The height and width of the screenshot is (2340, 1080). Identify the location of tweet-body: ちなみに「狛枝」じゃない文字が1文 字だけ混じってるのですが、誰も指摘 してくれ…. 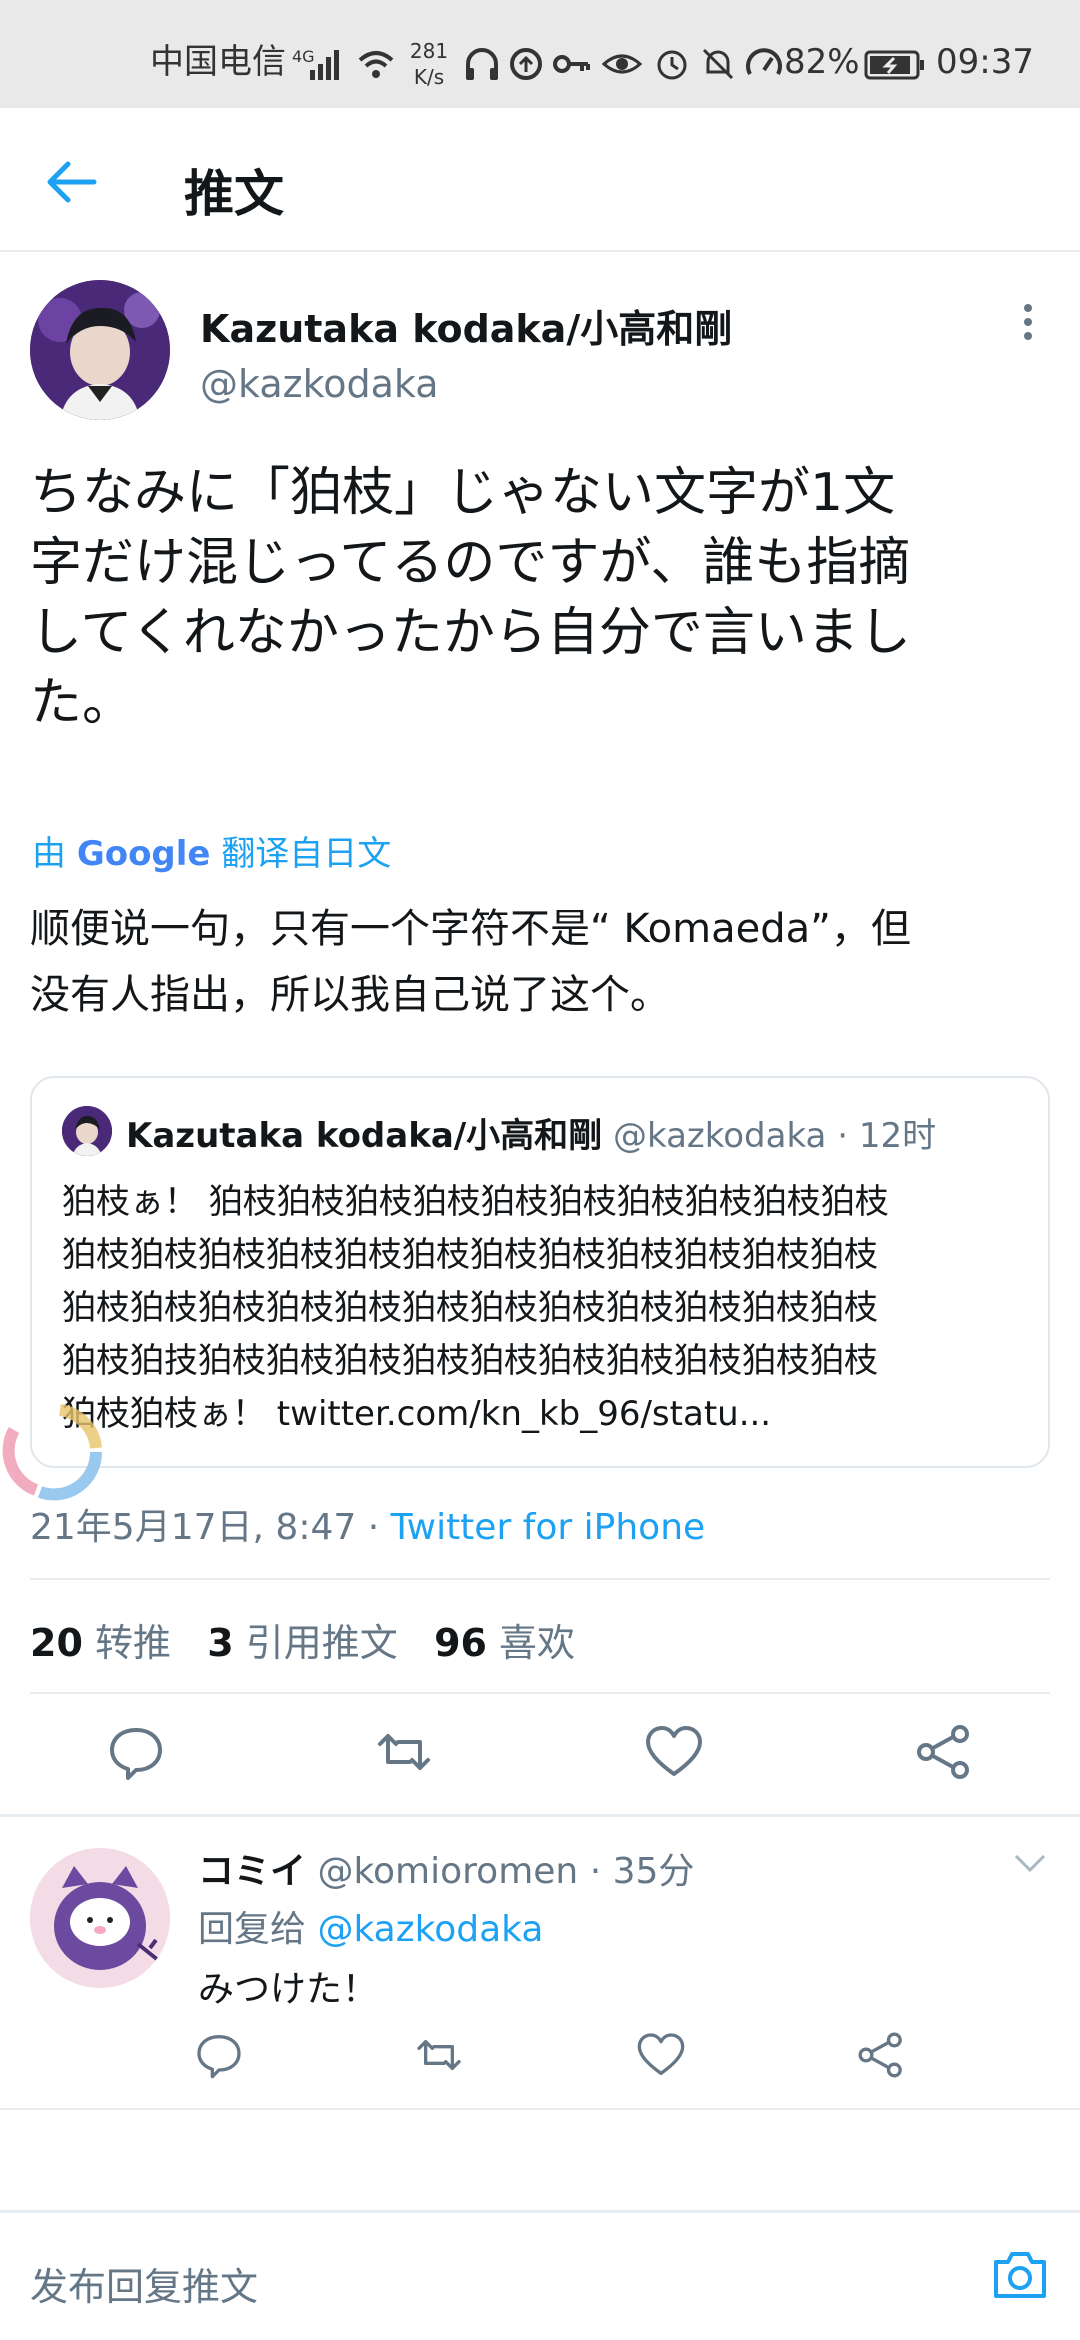
(545, 598).